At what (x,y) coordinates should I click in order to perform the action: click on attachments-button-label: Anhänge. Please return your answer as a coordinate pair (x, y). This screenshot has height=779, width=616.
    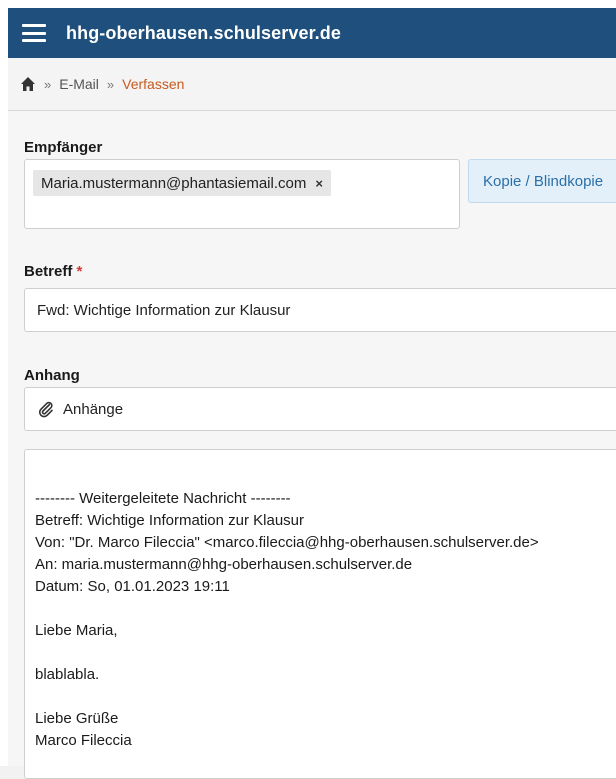
    Looking at the image, I should click on (93, 409).